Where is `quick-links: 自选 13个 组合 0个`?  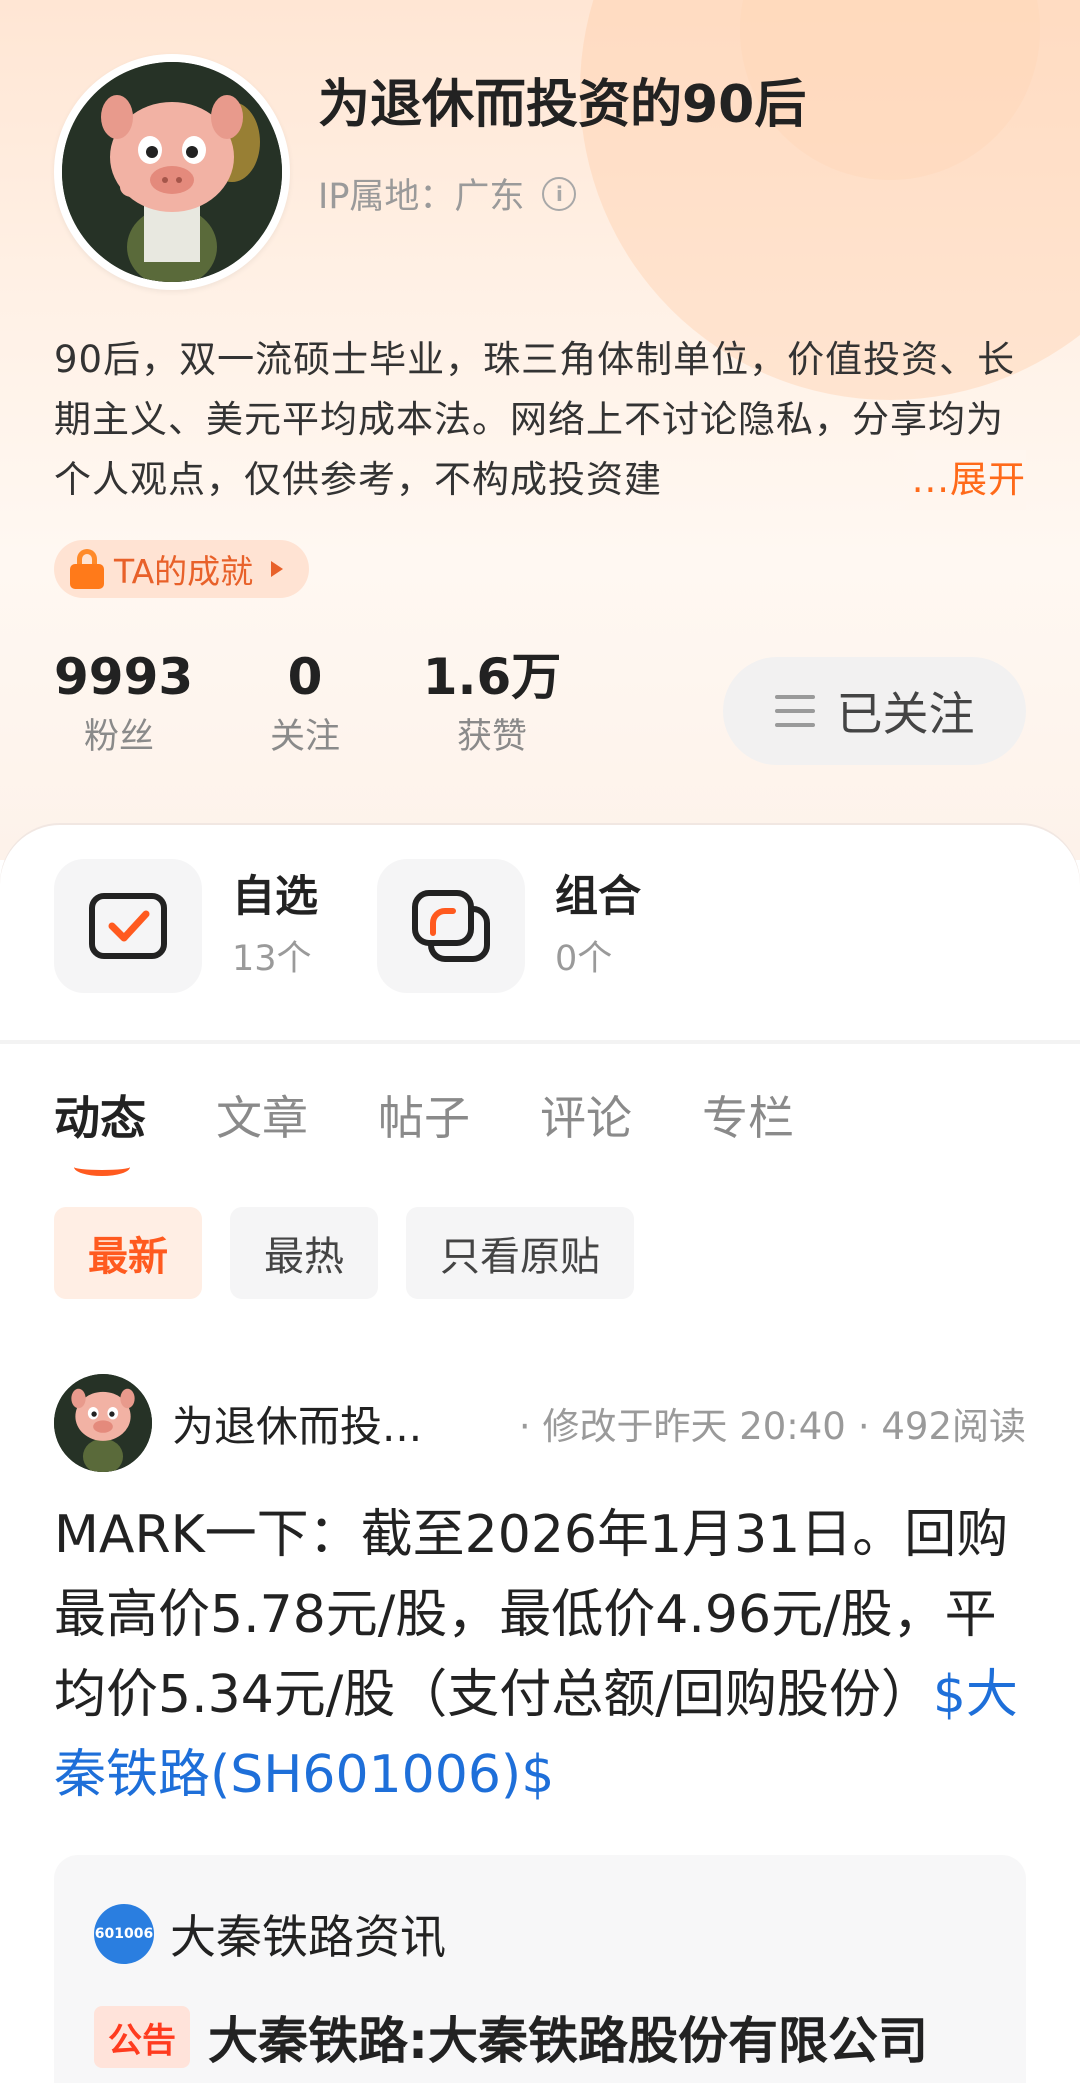 quick-links: 自选 13个 组合 0个 is located at coordinates (377, 926).